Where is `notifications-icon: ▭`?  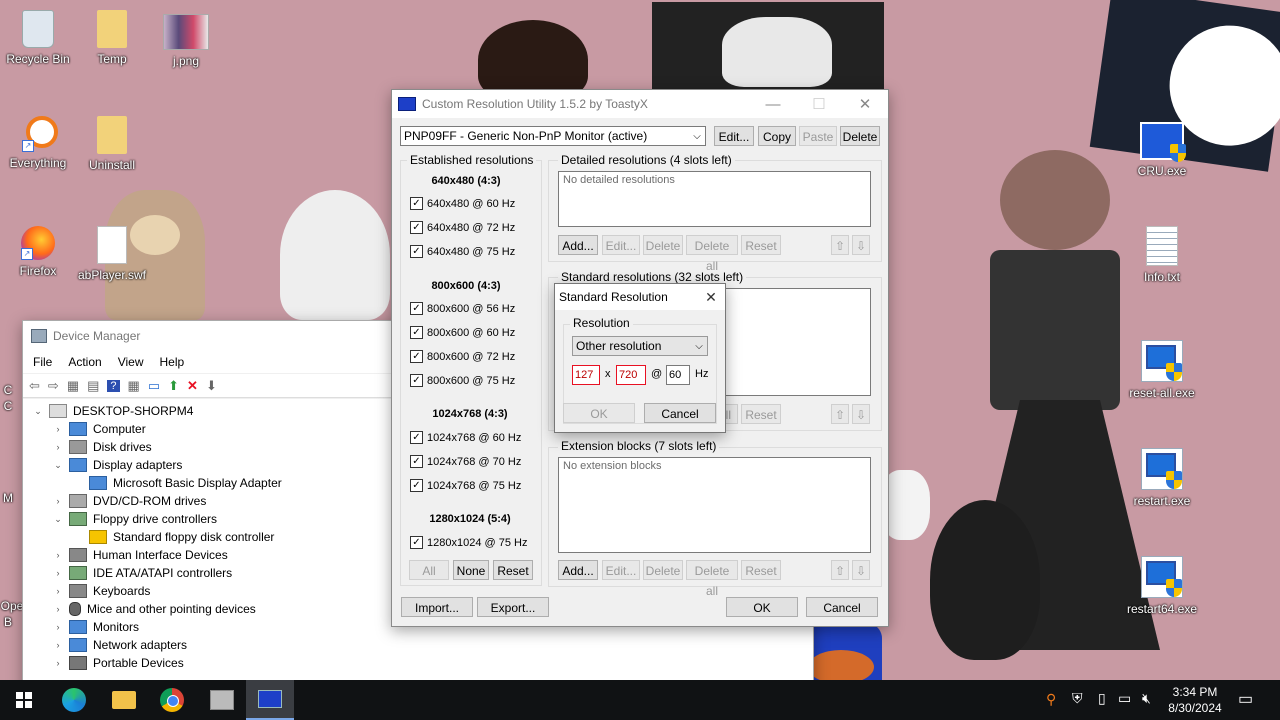
notifications-icon: ▭ is located at coordinates (1245, 699).